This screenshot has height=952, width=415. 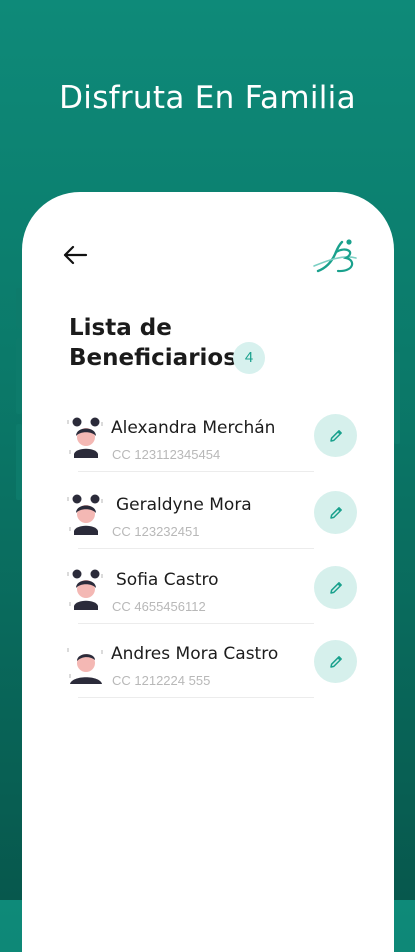 What do you see at coordinates (166, 454) in the screenshot?
I see `beneficiary-document: CC 123112345454` at bounding box center [166, 454].